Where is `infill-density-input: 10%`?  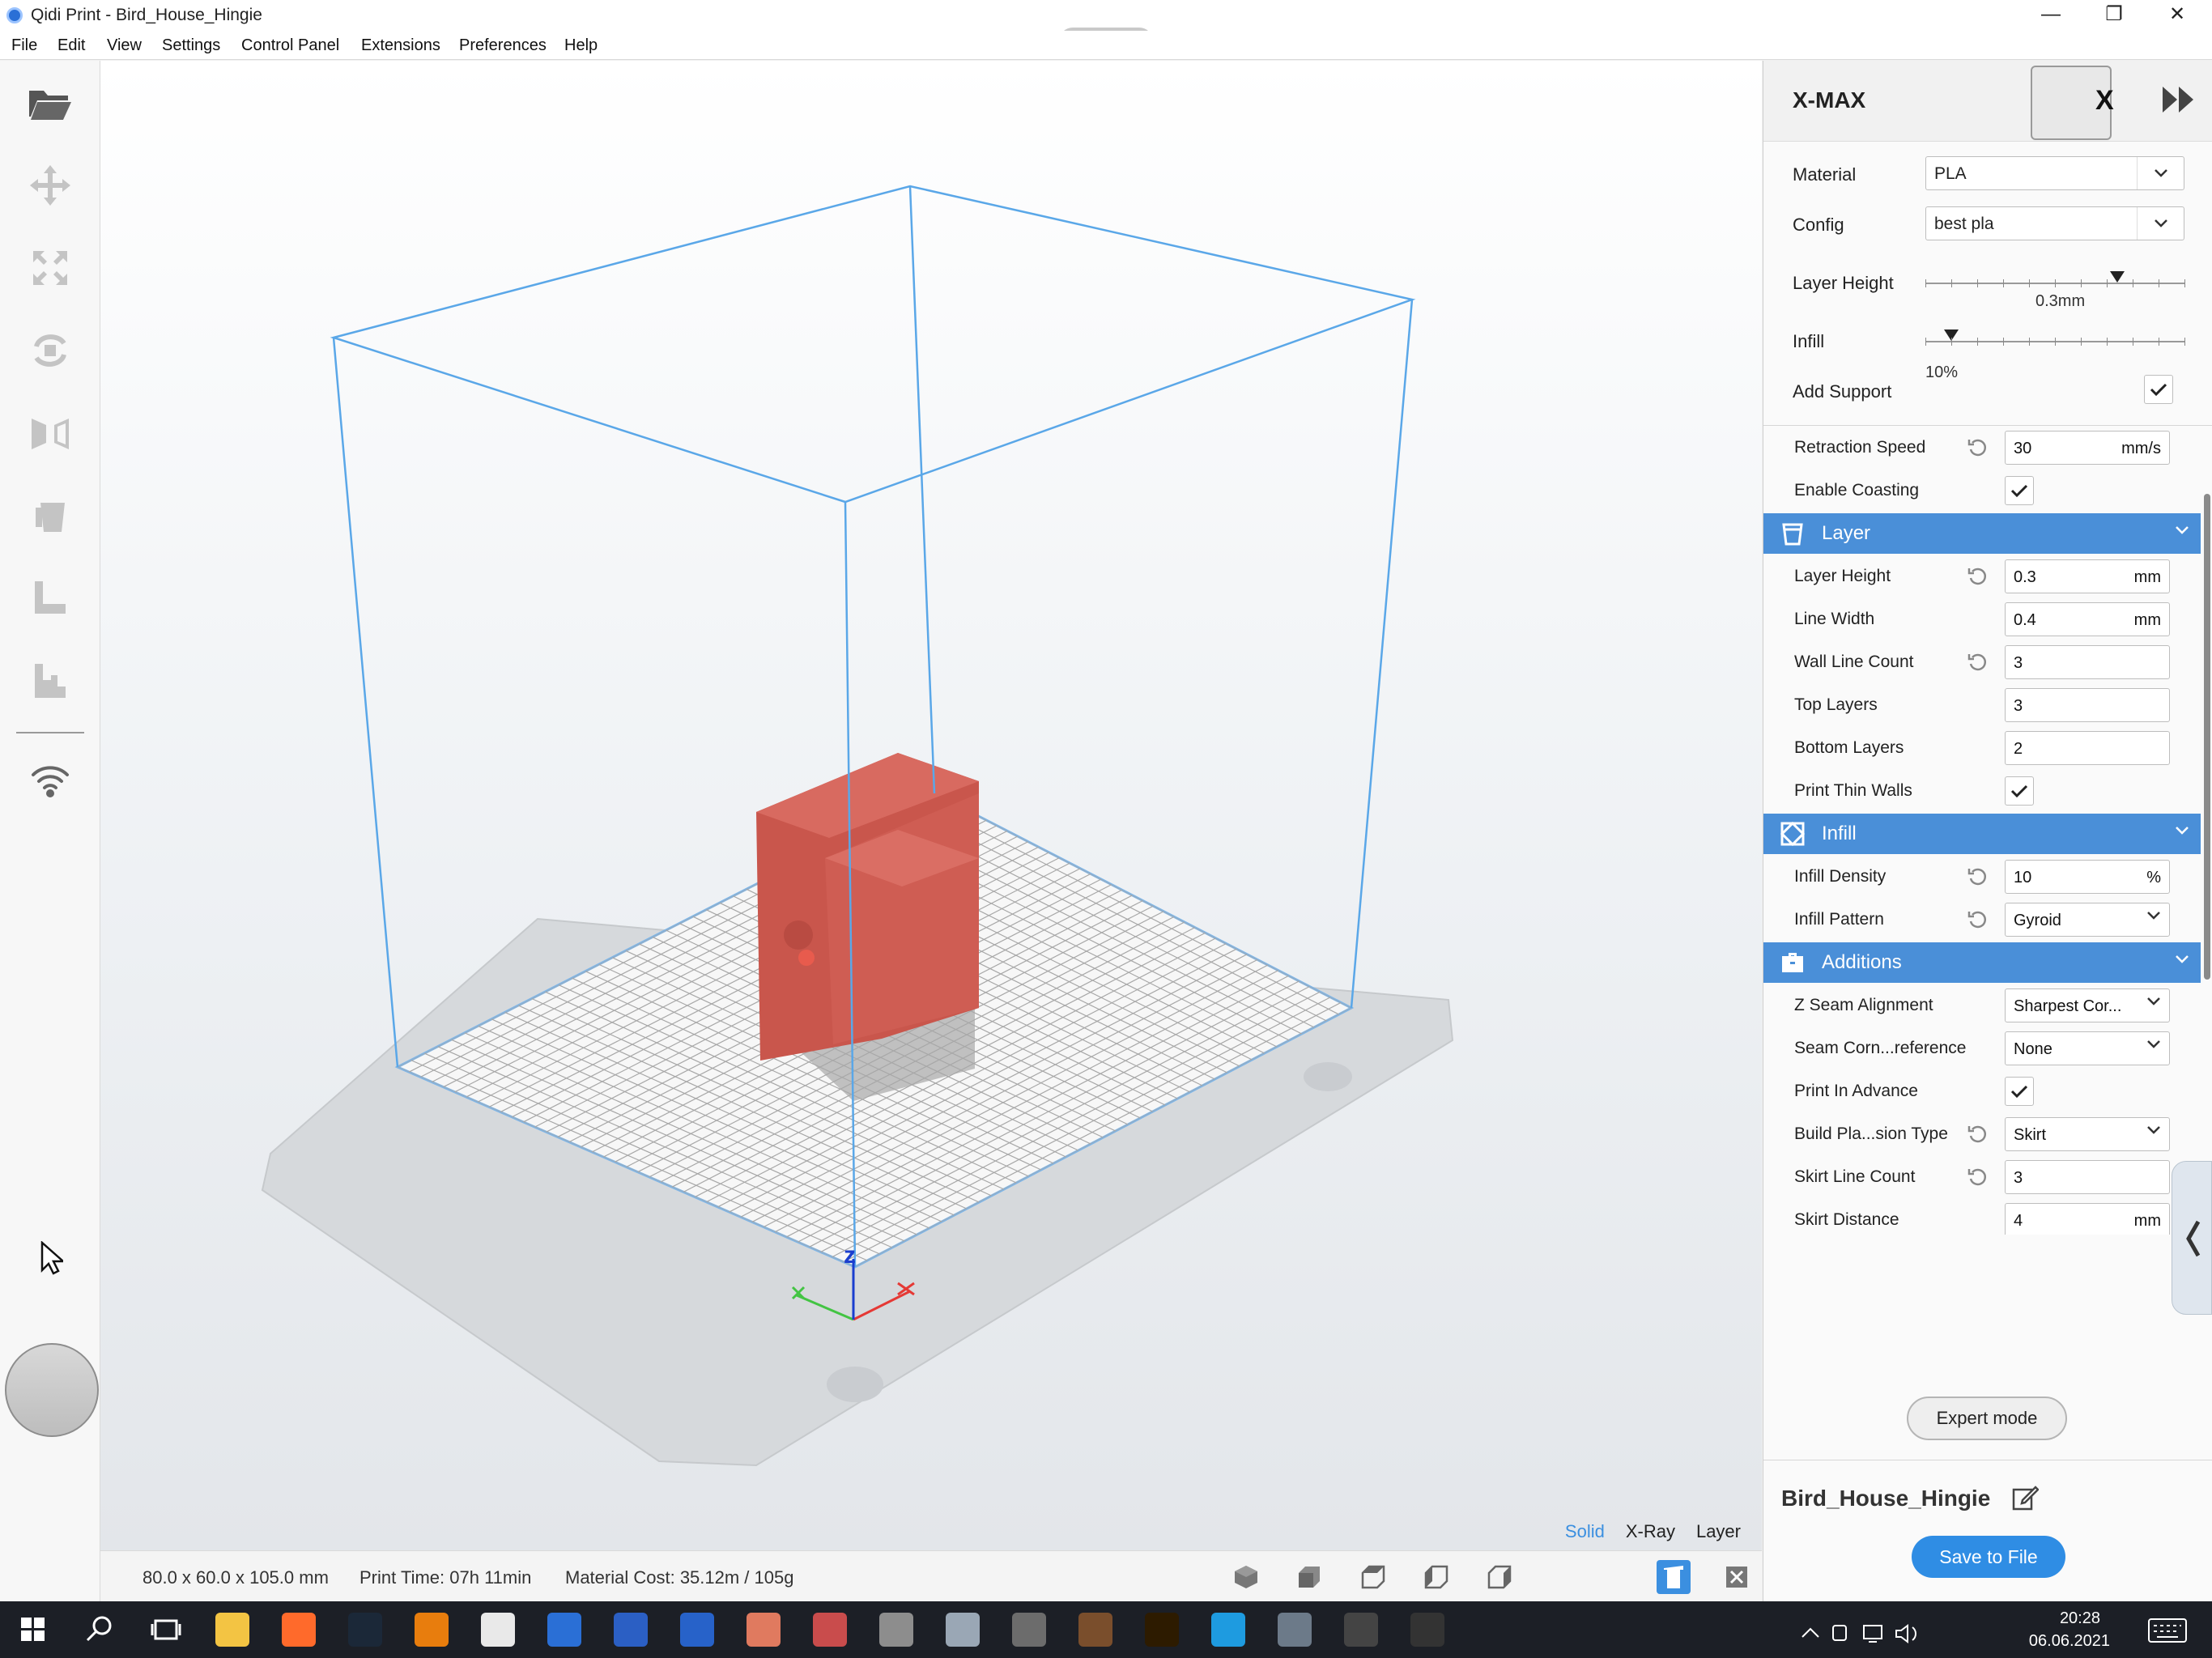
infill-density-input: 10% is located at coordinates (2087, 877).